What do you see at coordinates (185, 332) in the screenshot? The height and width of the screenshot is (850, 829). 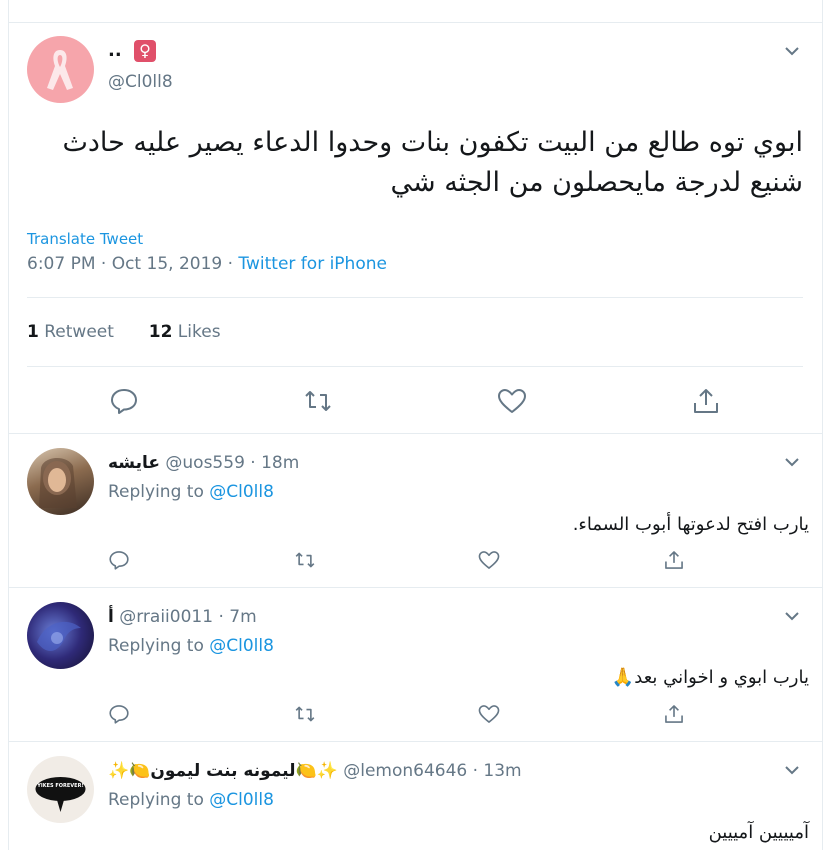 I see `likes-stat: 12 Likes` at bounding box center [185, 332].